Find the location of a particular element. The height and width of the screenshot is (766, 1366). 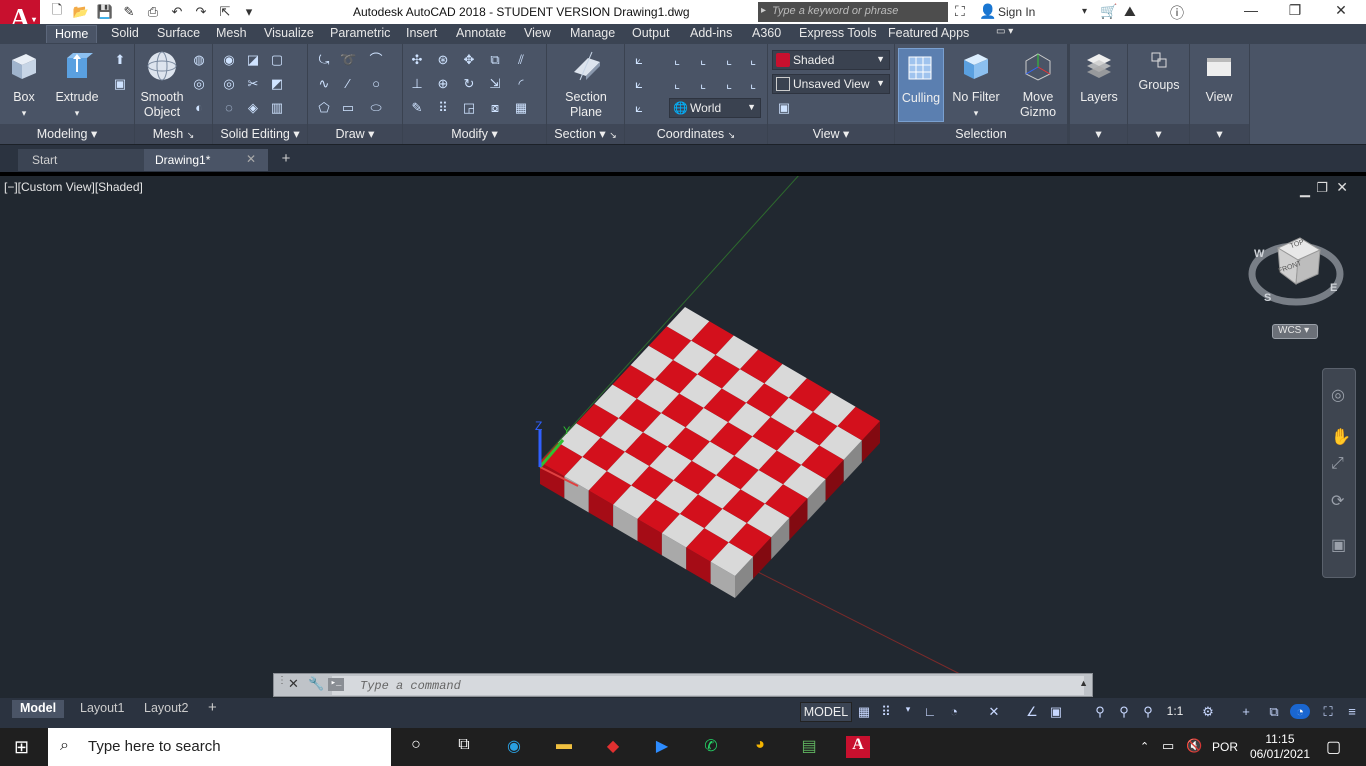

chrome-icon: ◕ is located at coordinates (760, 747).